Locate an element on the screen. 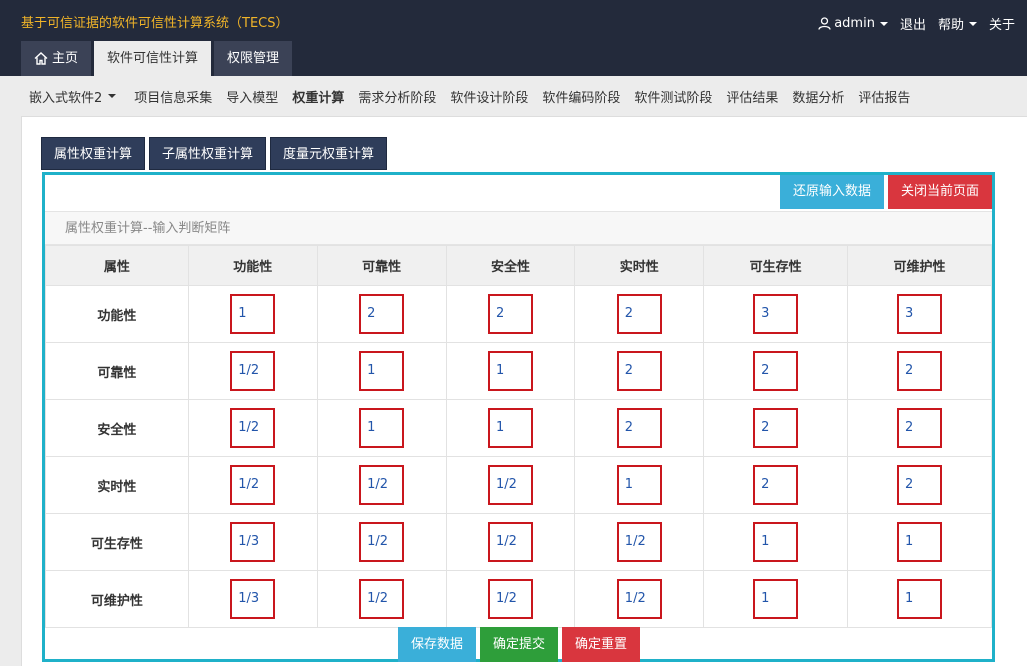  column-header: 安全性 is located at coordinates (510, 265).